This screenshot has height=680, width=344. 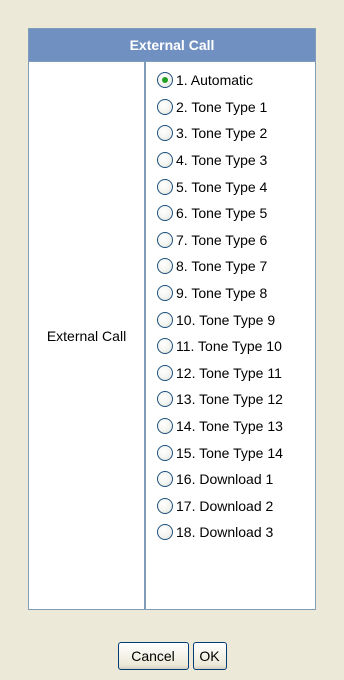 I want to click on ringtone-option: 14. Tone Type 13, so click(x=236, y=426).